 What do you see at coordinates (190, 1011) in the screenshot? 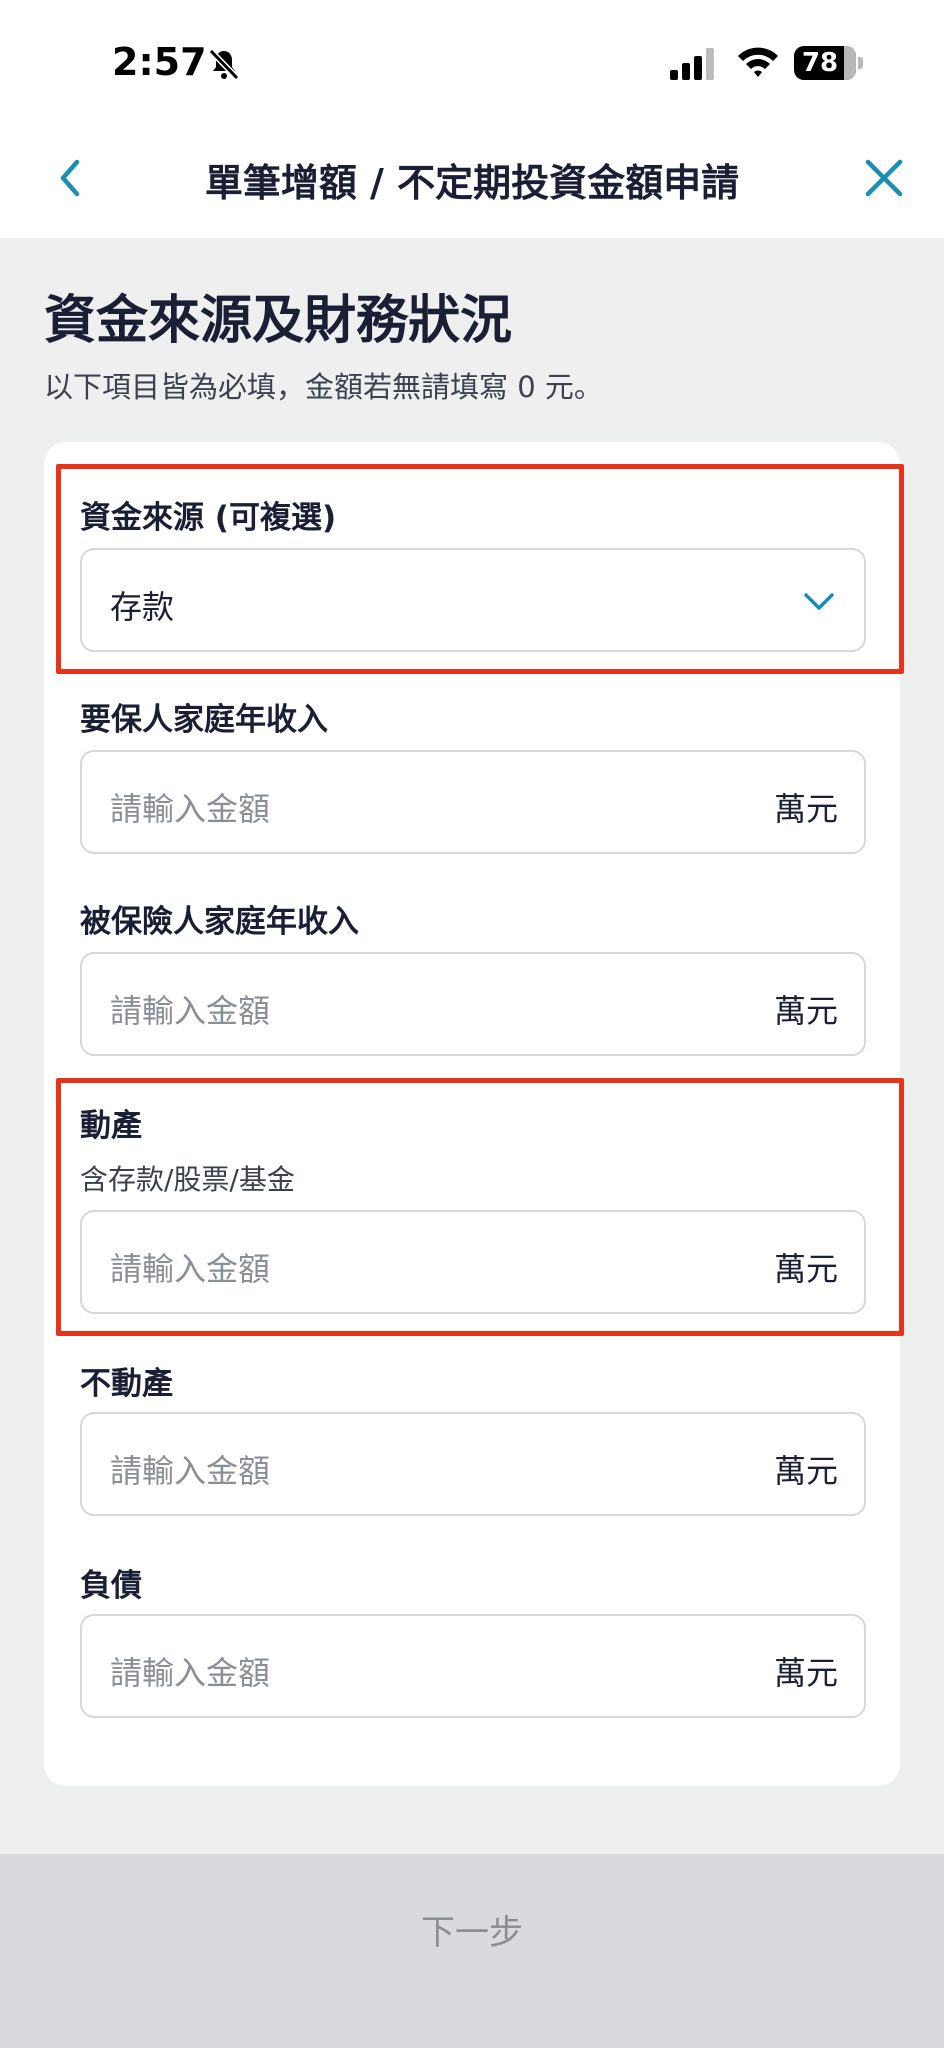
I see `insured-income-placeholder: 請輸入金額` at bounding box center [190, 1011].